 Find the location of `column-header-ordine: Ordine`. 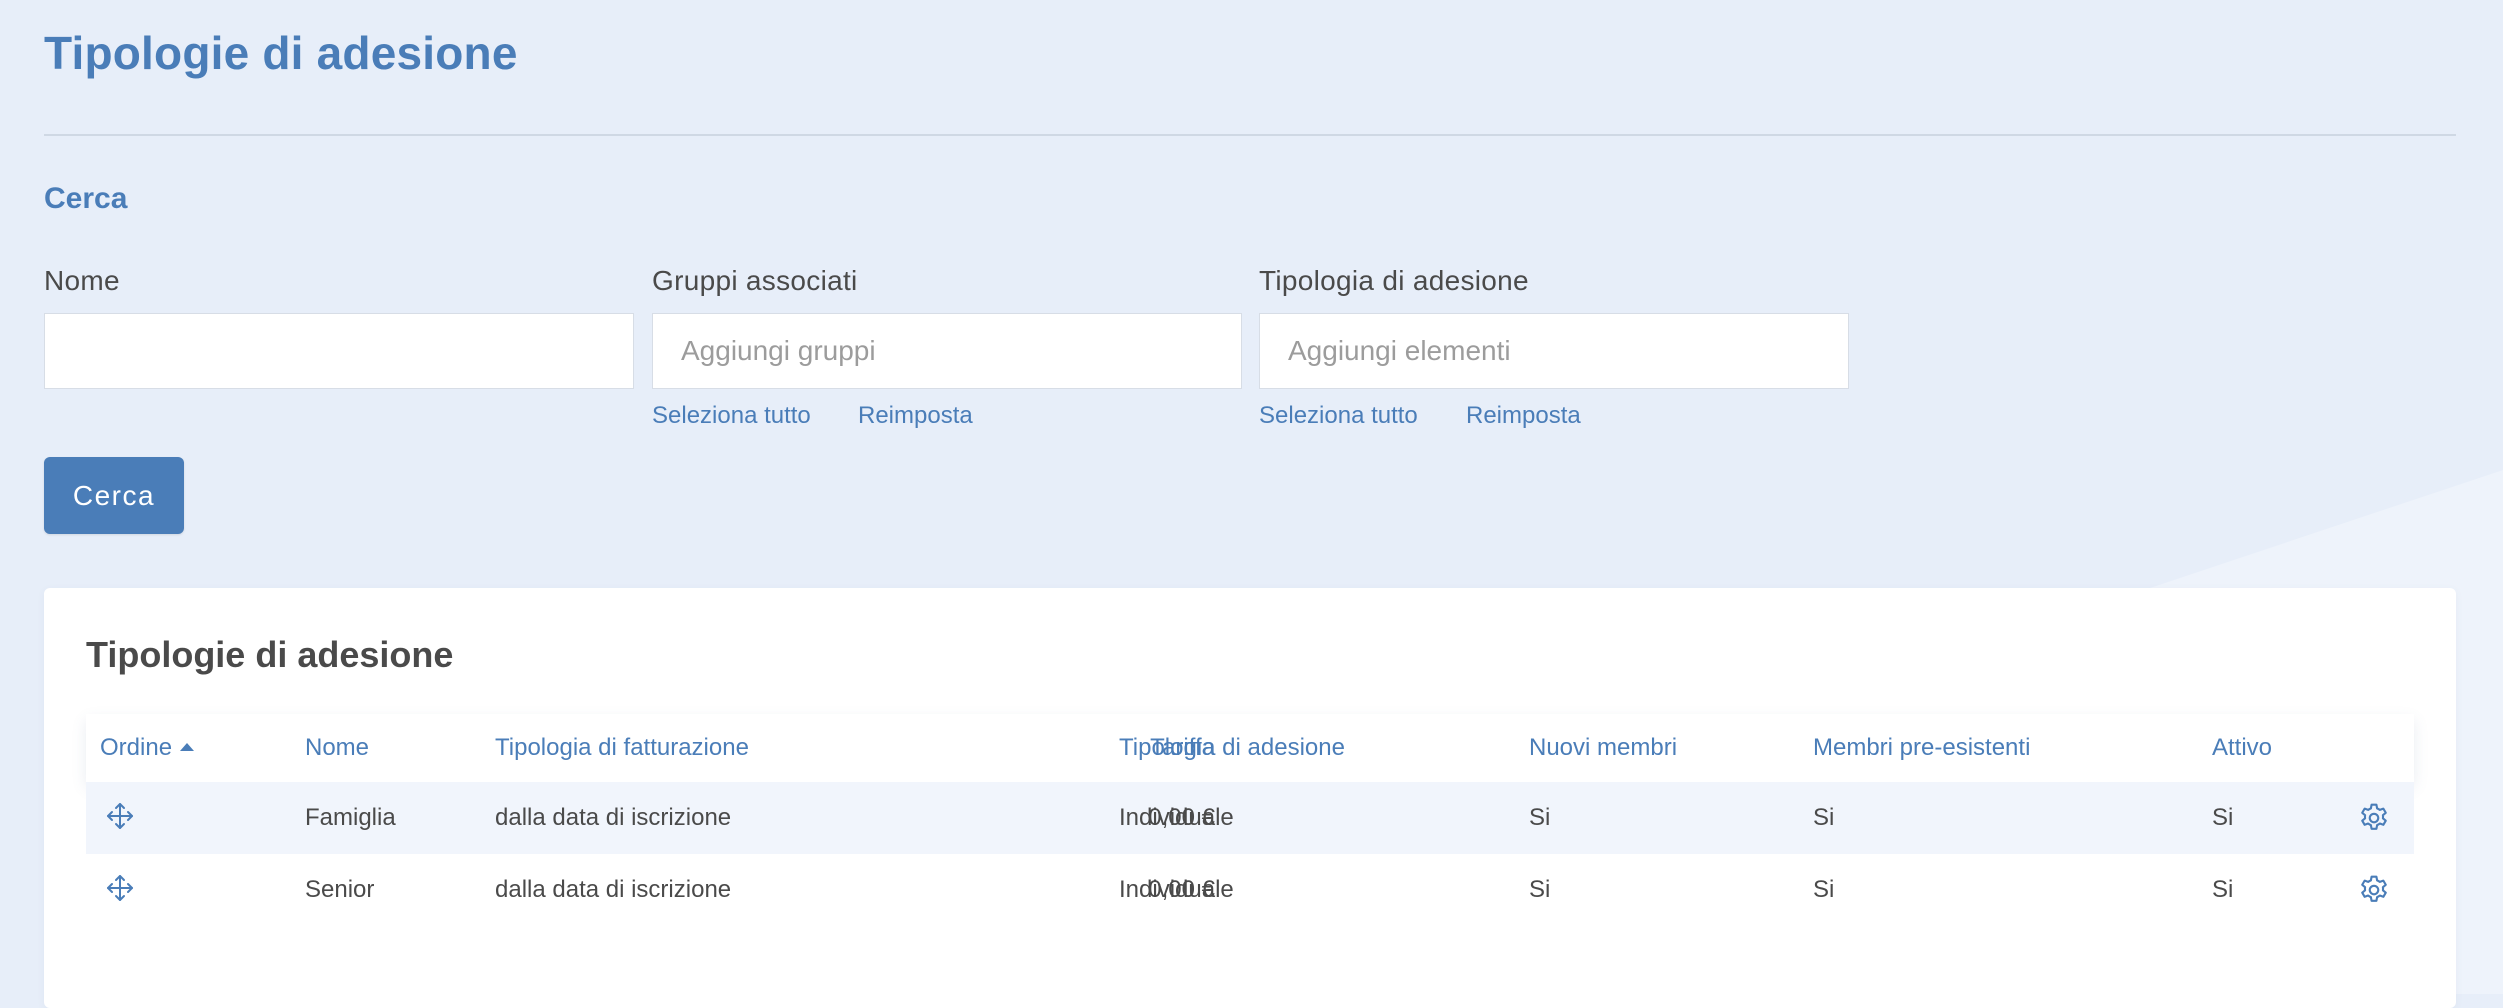

column-header-ordine: Ordine is located at coordinates (147, 748).